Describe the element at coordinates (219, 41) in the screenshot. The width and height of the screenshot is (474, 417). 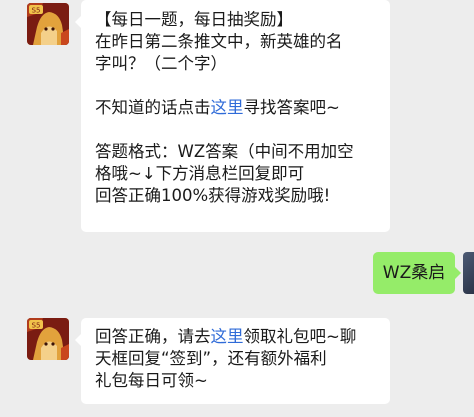
I see `message-line: 在昨日第二条推文中，新英雄的名` at that location.